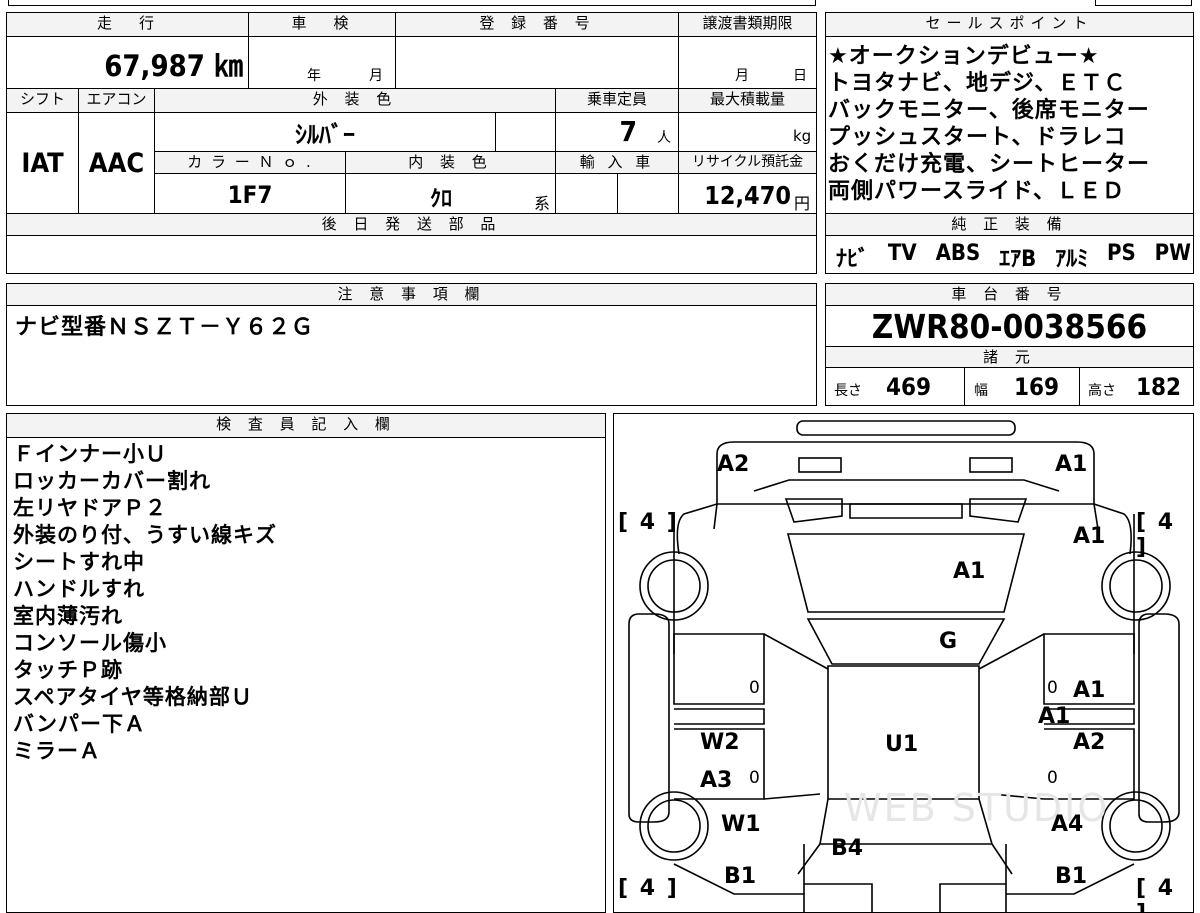 This screenshot has height=913, width=1200. I want to click on registration-header: 登 録 番 号, so click(537, 25).